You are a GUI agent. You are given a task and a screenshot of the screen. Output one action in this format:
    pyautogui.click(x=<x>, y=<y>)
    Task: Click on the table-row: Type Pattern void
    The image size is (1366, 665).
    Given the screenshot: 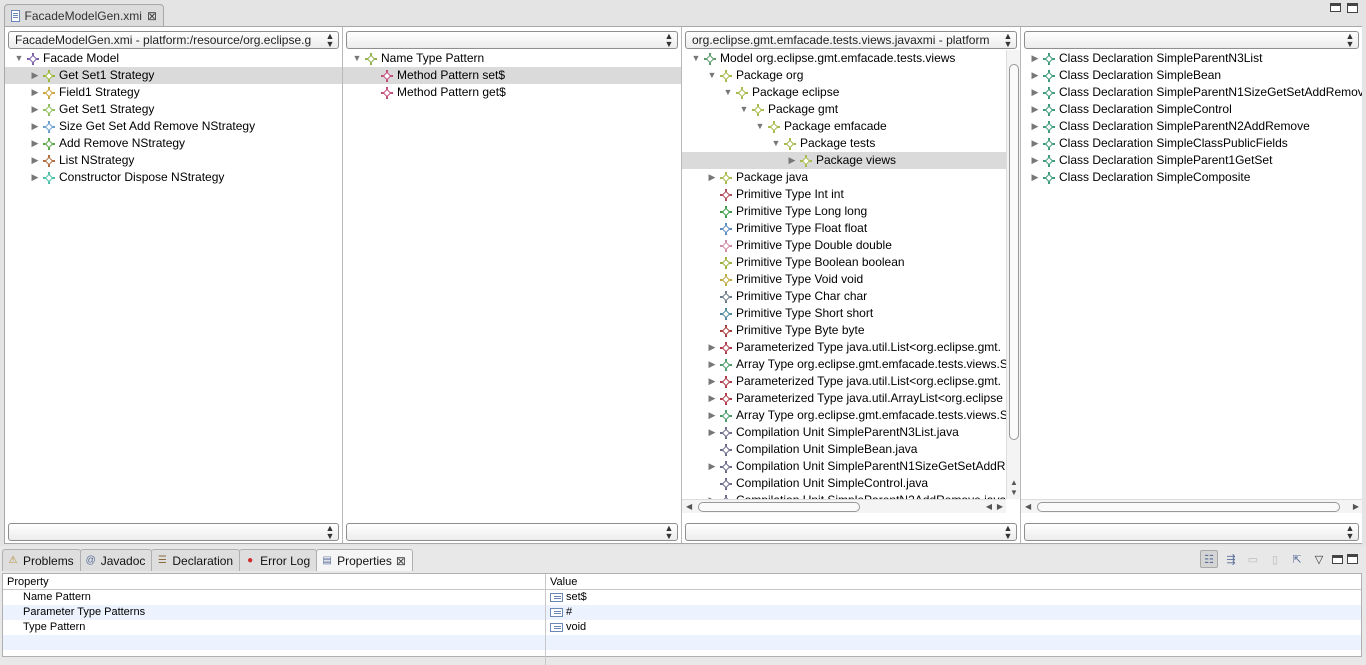 What is the action you would take?
    pyautogui.click(x=682, y=627)
    